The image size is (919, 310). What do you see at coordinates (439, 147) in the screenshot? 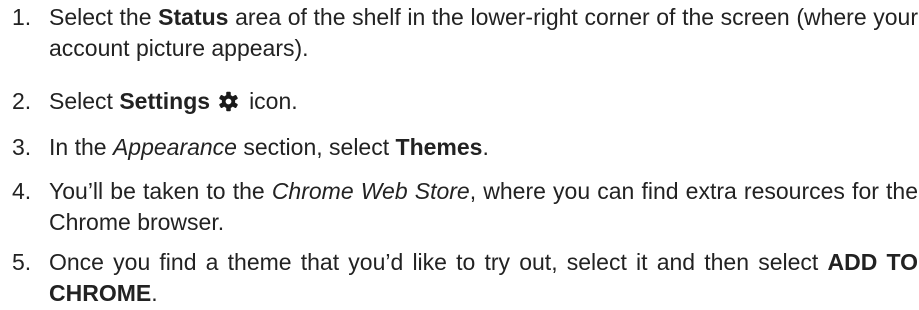
I see `themes-term: Themes` at bounding box center [439, 147].